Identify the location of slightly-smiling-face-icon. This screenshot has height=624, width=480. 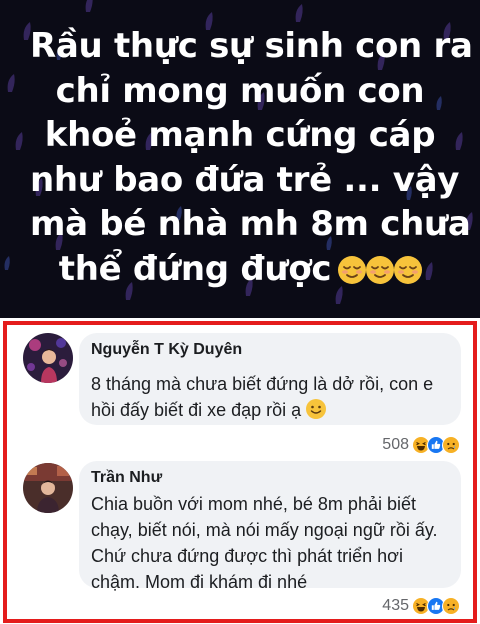
(316, 409).